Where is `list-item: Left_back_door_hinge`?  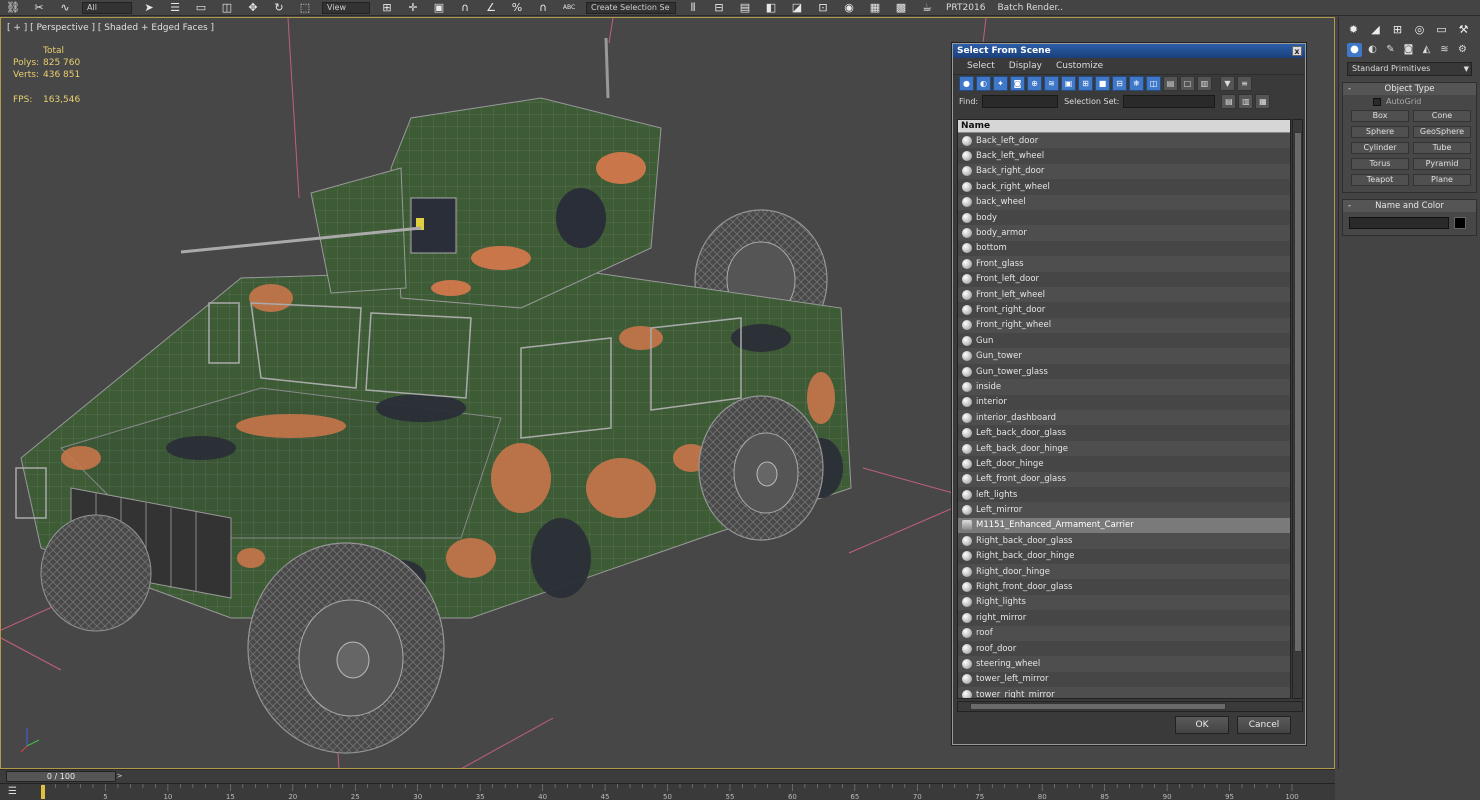 list-item: Left_back_door_hinge is located at coordinates (1124, 448).